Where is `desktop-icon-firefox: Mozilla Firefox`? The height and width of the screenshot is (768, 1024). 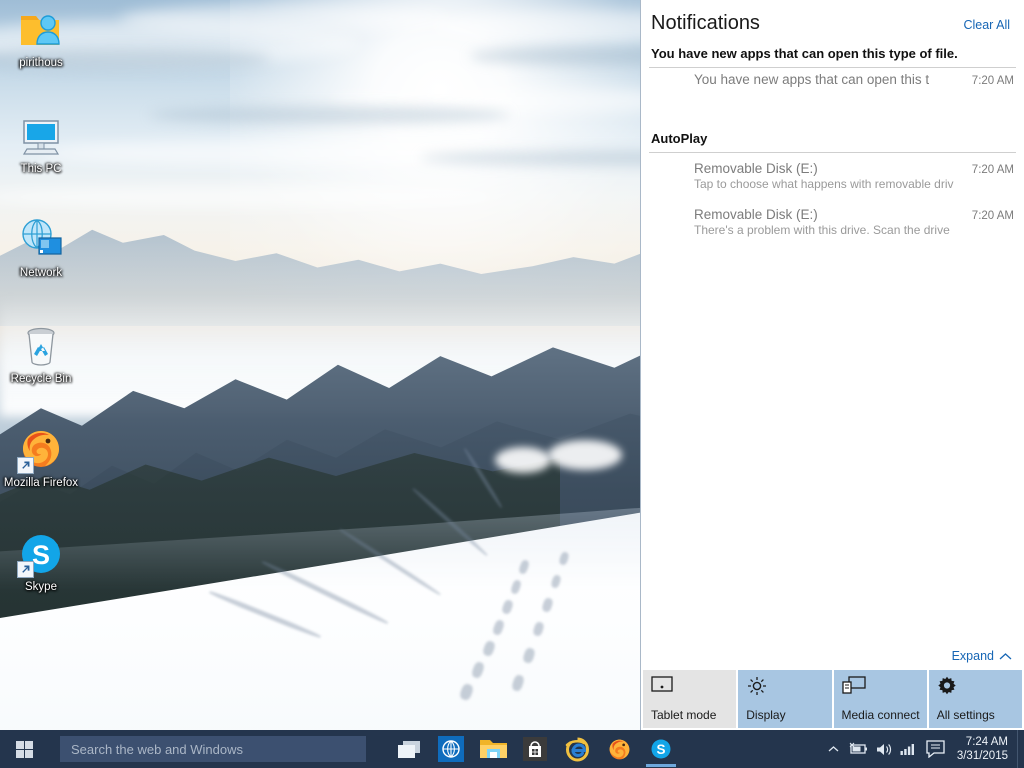 desktop-icon-firefox: Mozilla Firefox is located at coordinates (41, 458).